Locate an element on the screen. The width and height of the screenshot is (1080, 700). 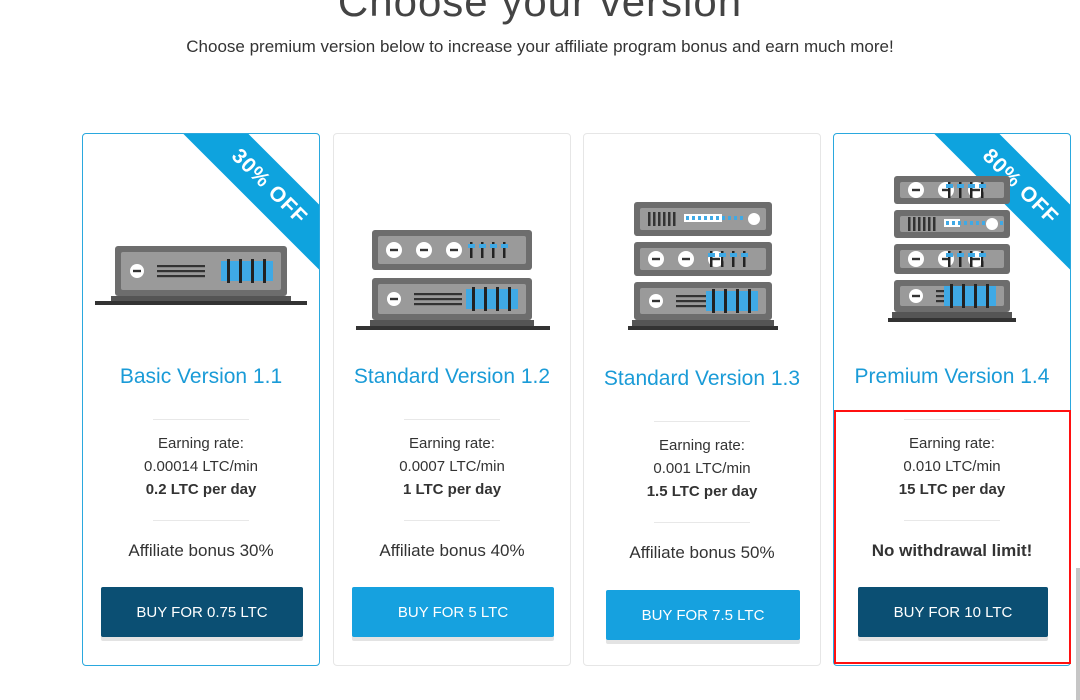
buy-button: BUY FOR 5 LTC is located at coordinates (453, 612).